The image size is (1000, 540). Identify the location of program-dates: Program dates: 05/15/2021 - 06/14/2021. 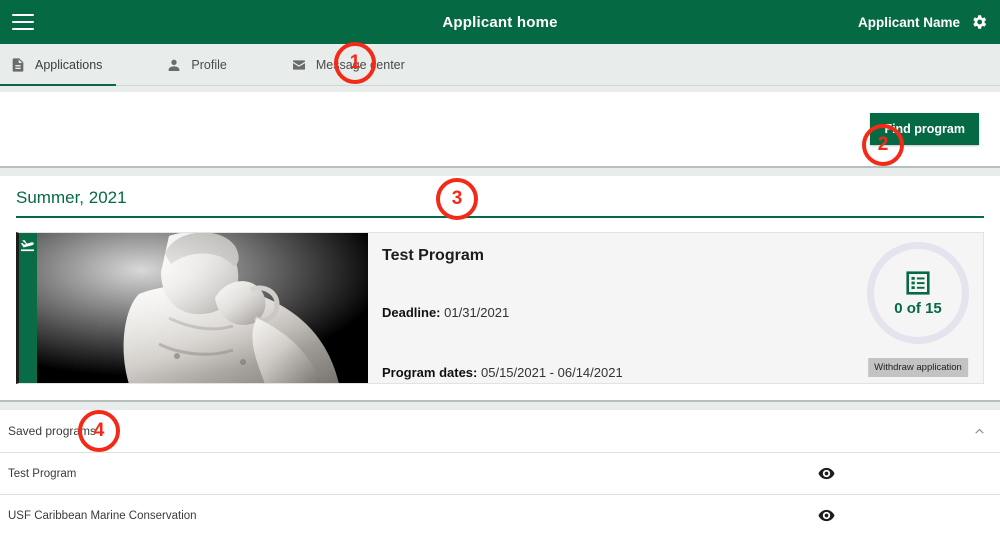
(502, 372).